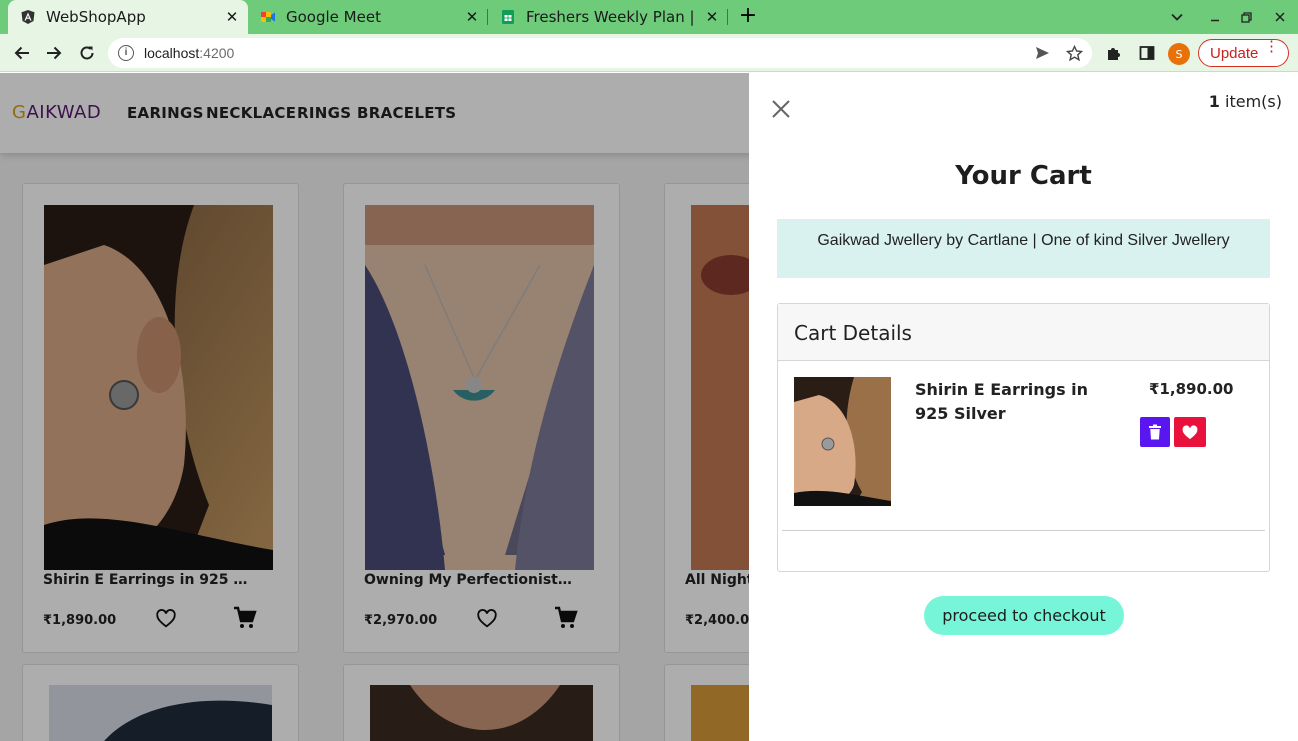 This screenshot has height=741, width=1298. I want to click on profile-avatar: S, so click(1179, 54).